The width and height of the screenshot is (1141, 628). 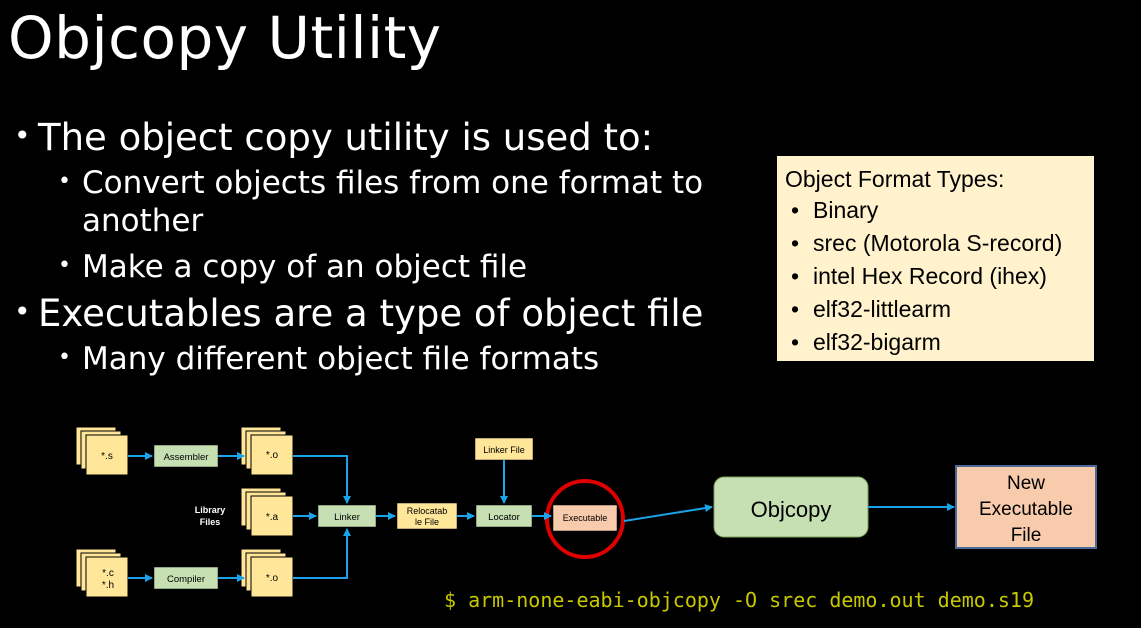 I want to click on new-exec-label-2: Executable, so click(x=1026, y=509).